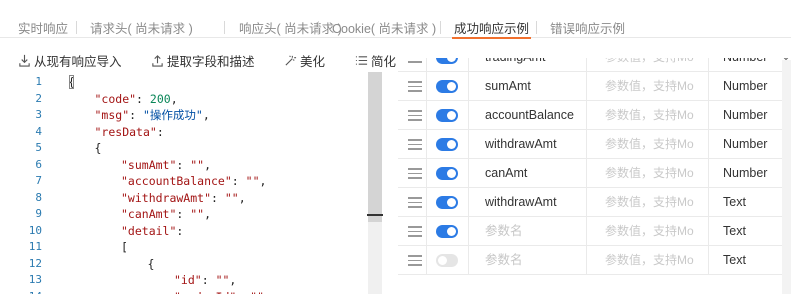 This screenshot has width=791, height=296. Describe the element at coordinates (43, 28) in the screenshot. I see `tab-realtime-response: 实时响应` at that location.